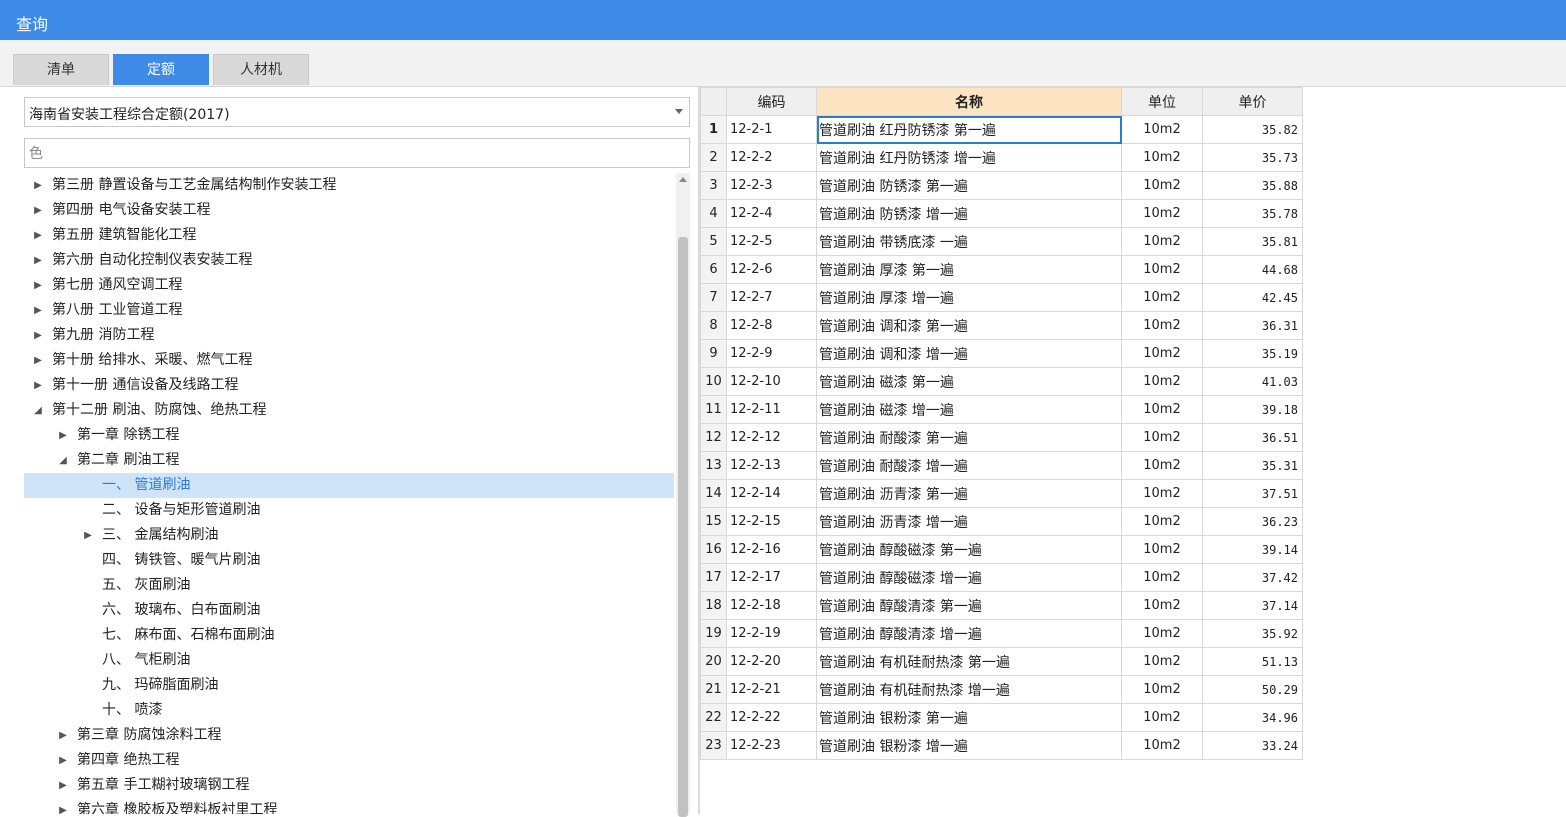 This screenshot has height=817, width=1566. What do you see at coordinates (969, 325) in the screenshot?
I see `name-cell: 管道刷油 调和漆 第一遍` at bounding box center [969, 325].